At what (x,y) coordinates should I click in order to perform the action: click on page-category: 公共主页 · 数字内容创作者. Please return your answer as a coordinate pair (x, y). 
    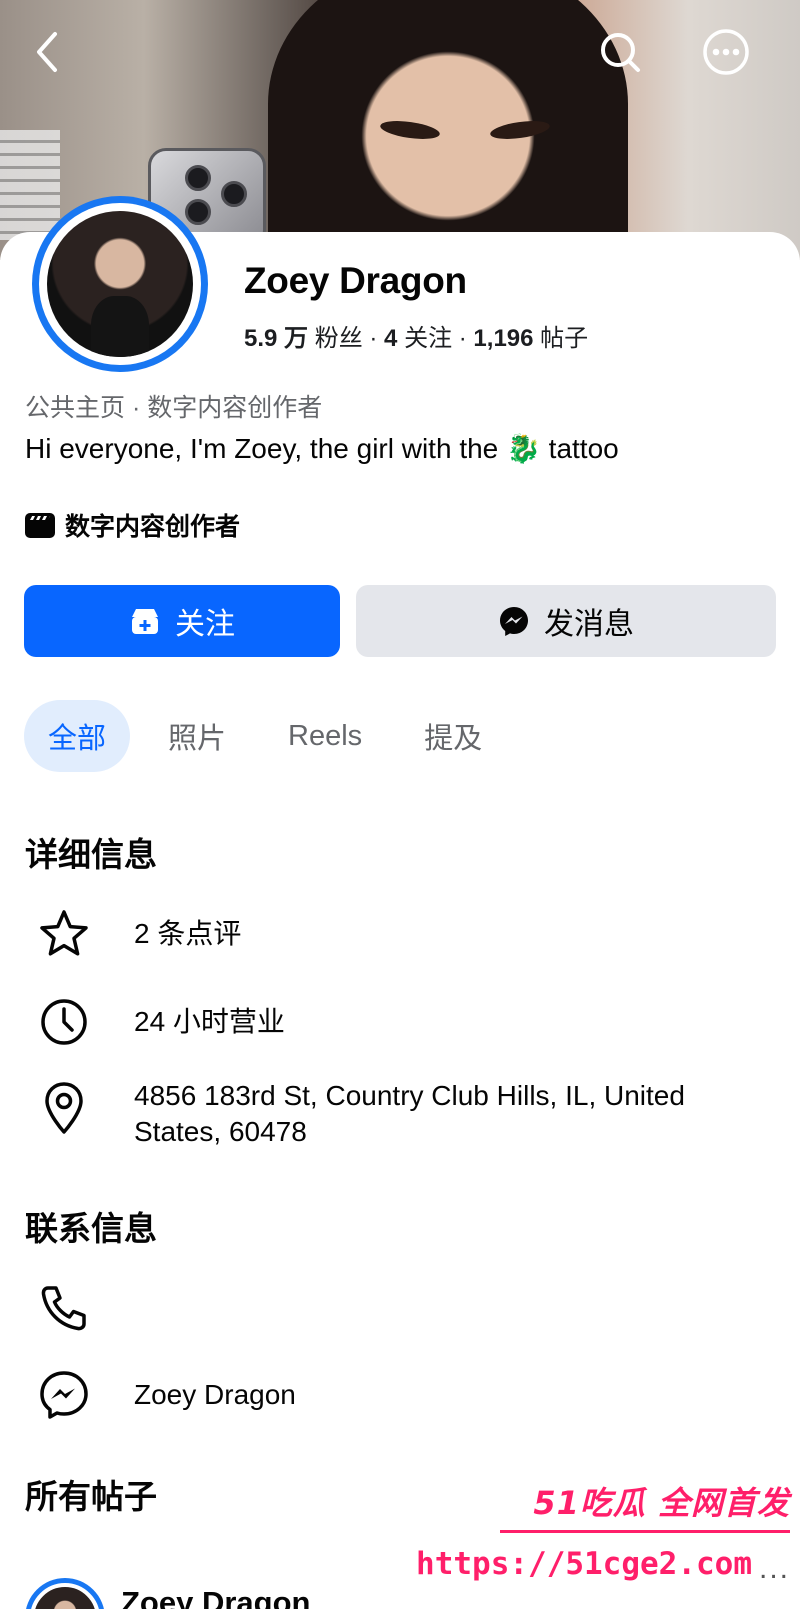
    Looking at the image, I should click on (174, 408).